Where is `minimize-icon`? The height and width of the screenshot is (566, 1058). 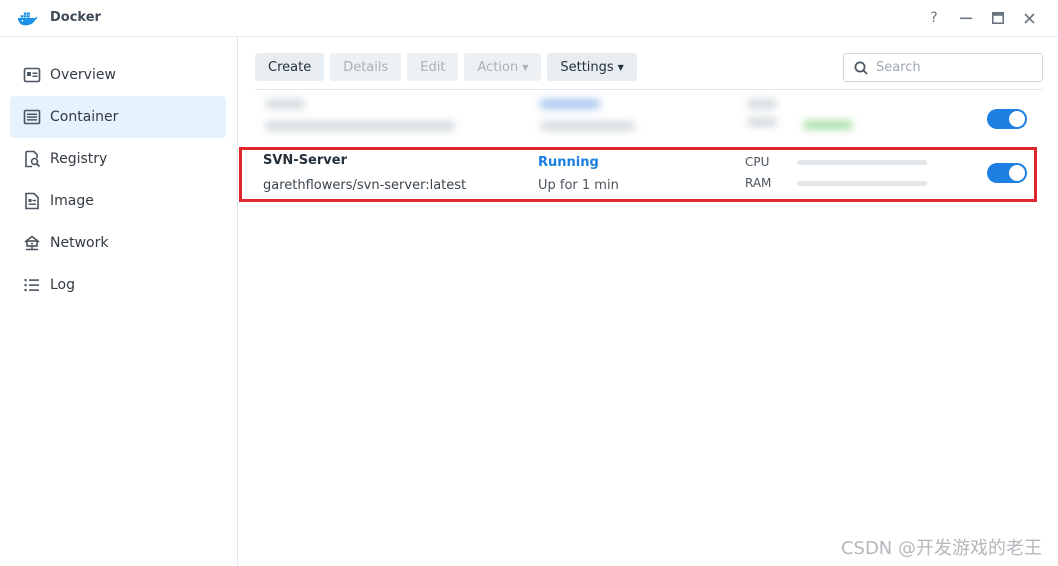 minimize-icon is located at coordinates (966, 18).